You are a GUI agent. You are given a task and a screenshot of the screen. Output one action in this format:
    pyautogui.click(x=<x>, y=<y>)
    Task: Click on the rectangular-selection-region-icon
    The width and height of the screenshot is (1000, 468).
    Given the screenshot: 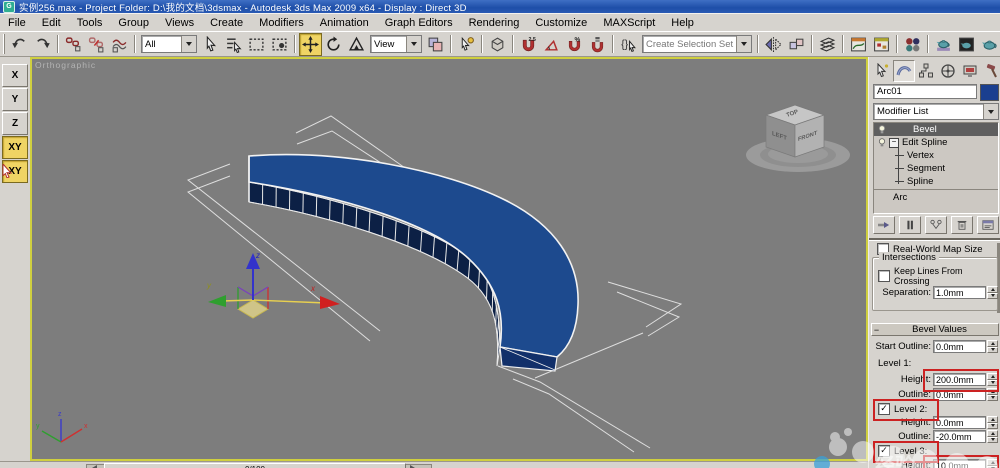 What is the action you would take?
    pyautogui.click(x=256, y=44)
    